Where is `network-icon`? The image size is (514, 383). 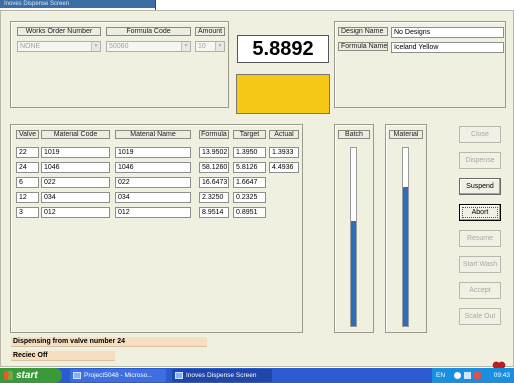 network-icon is located at coordinates (457, 375).